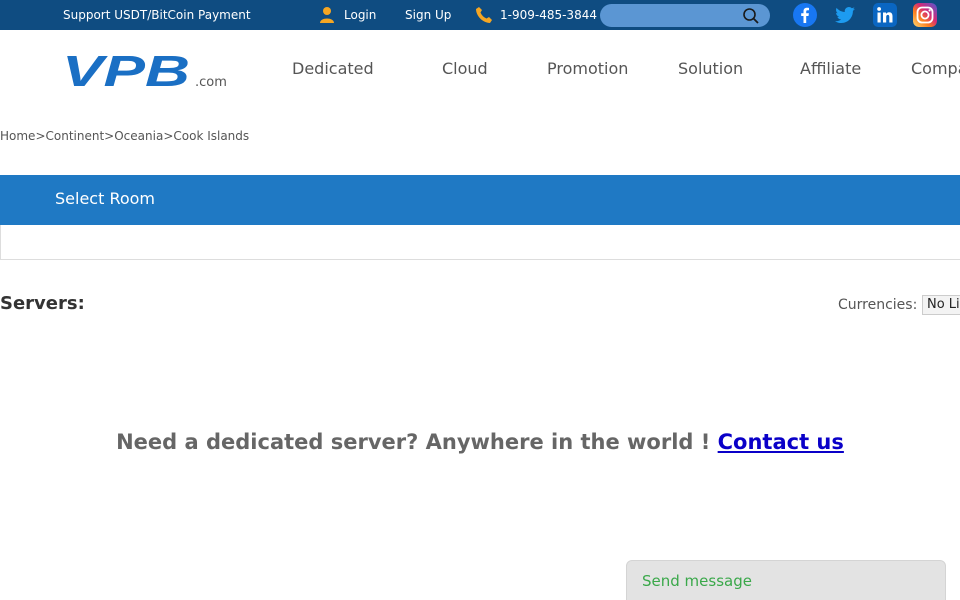  I want to click on phone-icon, so click(484, 15).